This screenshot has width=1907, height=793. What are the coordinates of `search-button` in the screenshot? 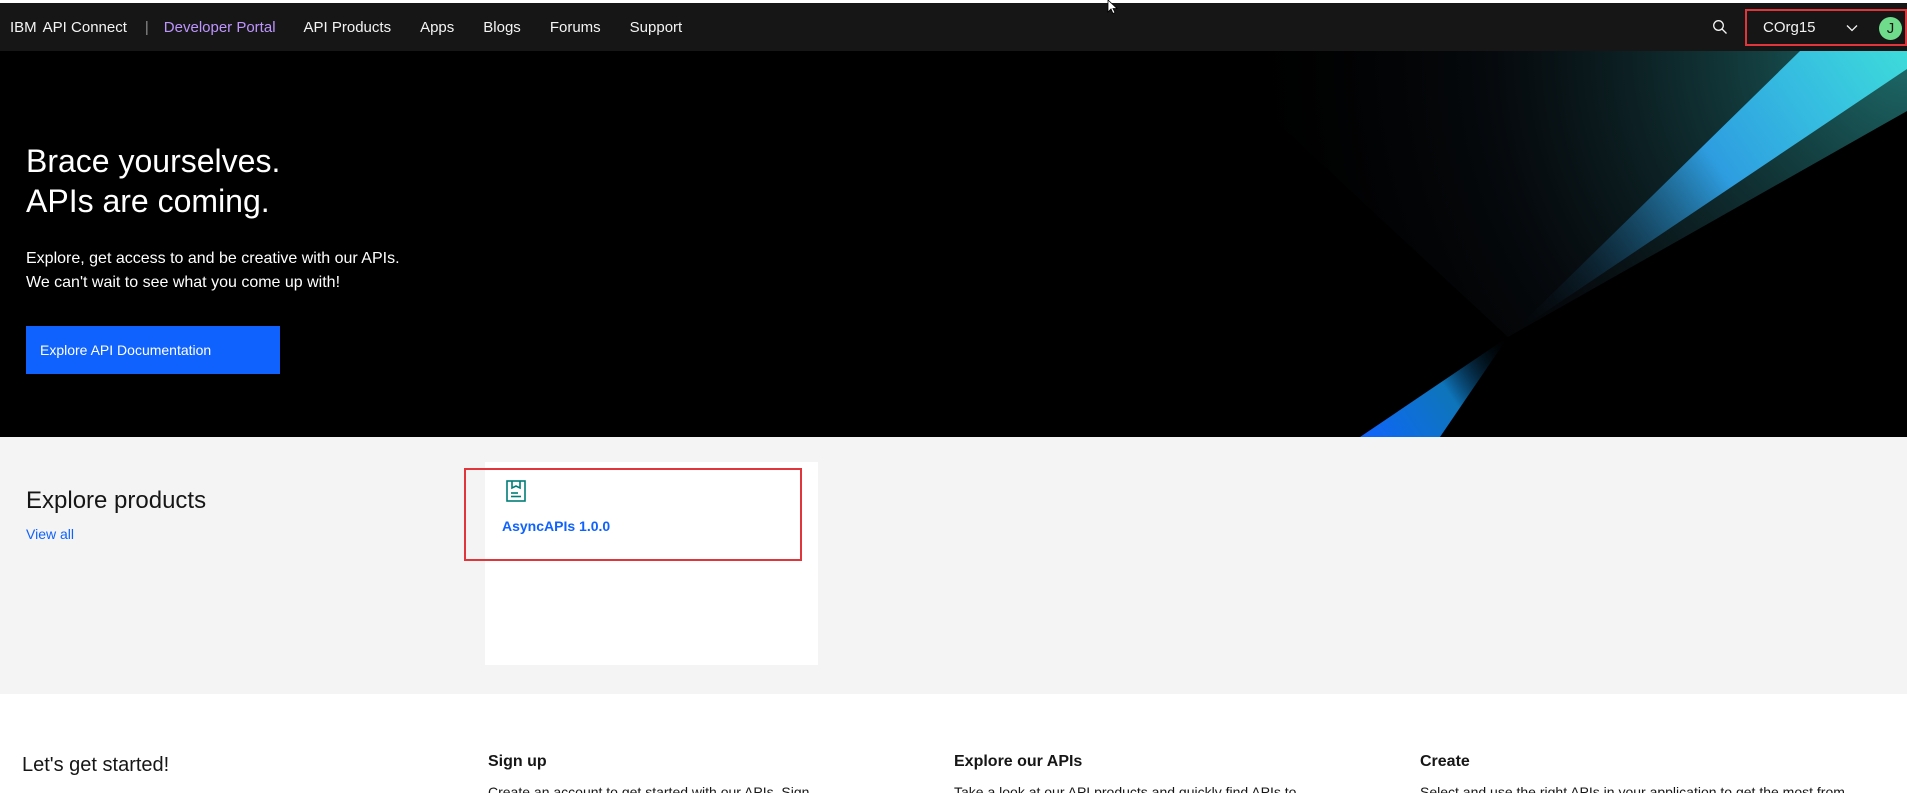 It's located at (1720, 27).